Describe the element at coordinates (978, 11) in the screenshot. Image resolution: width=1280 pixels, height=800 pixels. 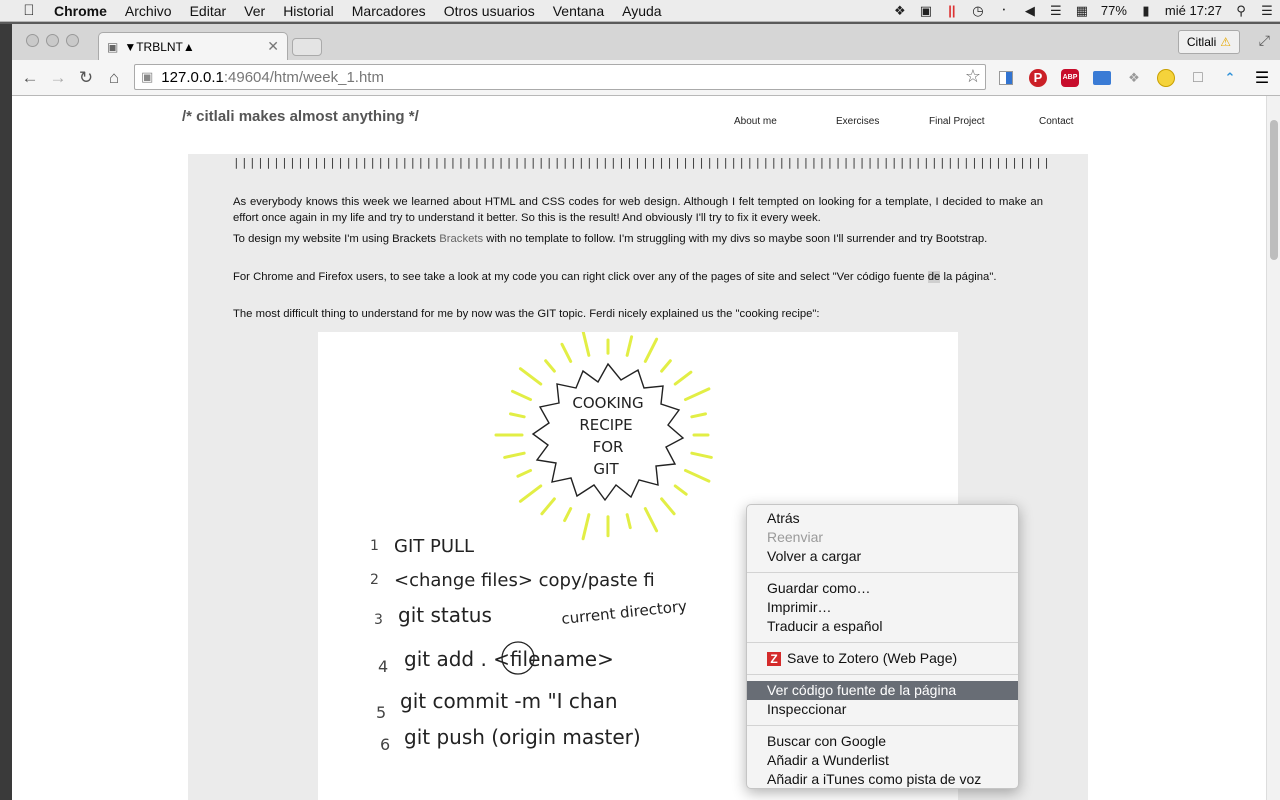
I see `time-machine-icon: ◷` at that location.